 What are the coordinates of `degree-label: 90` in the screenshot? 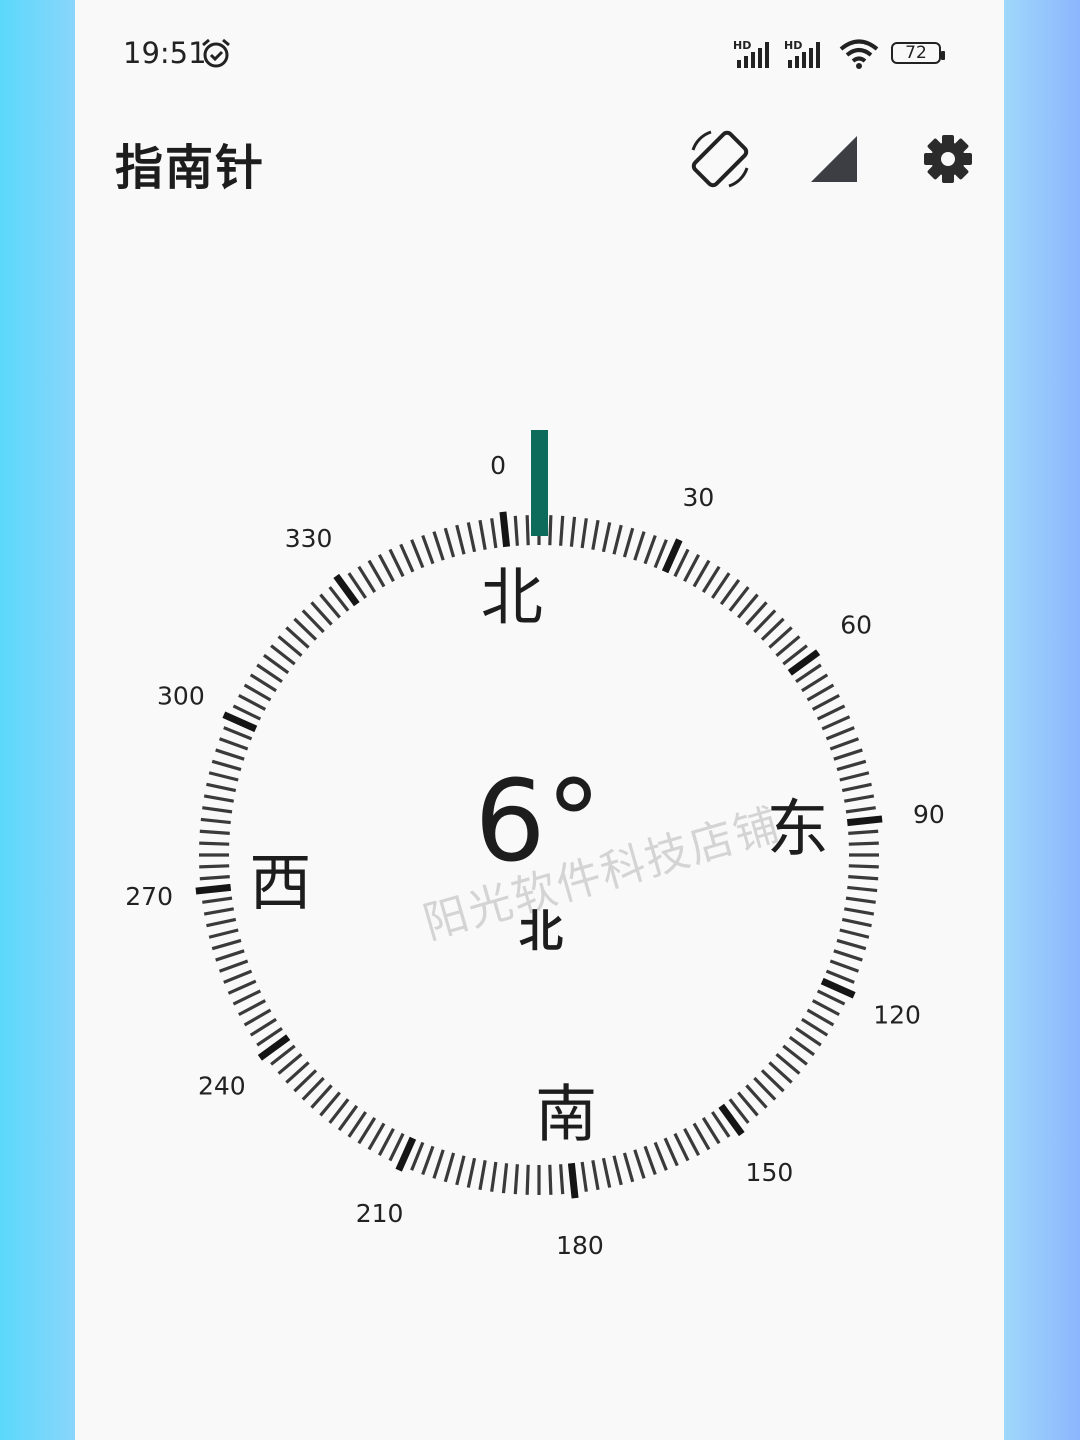 It's located at (929, 814).